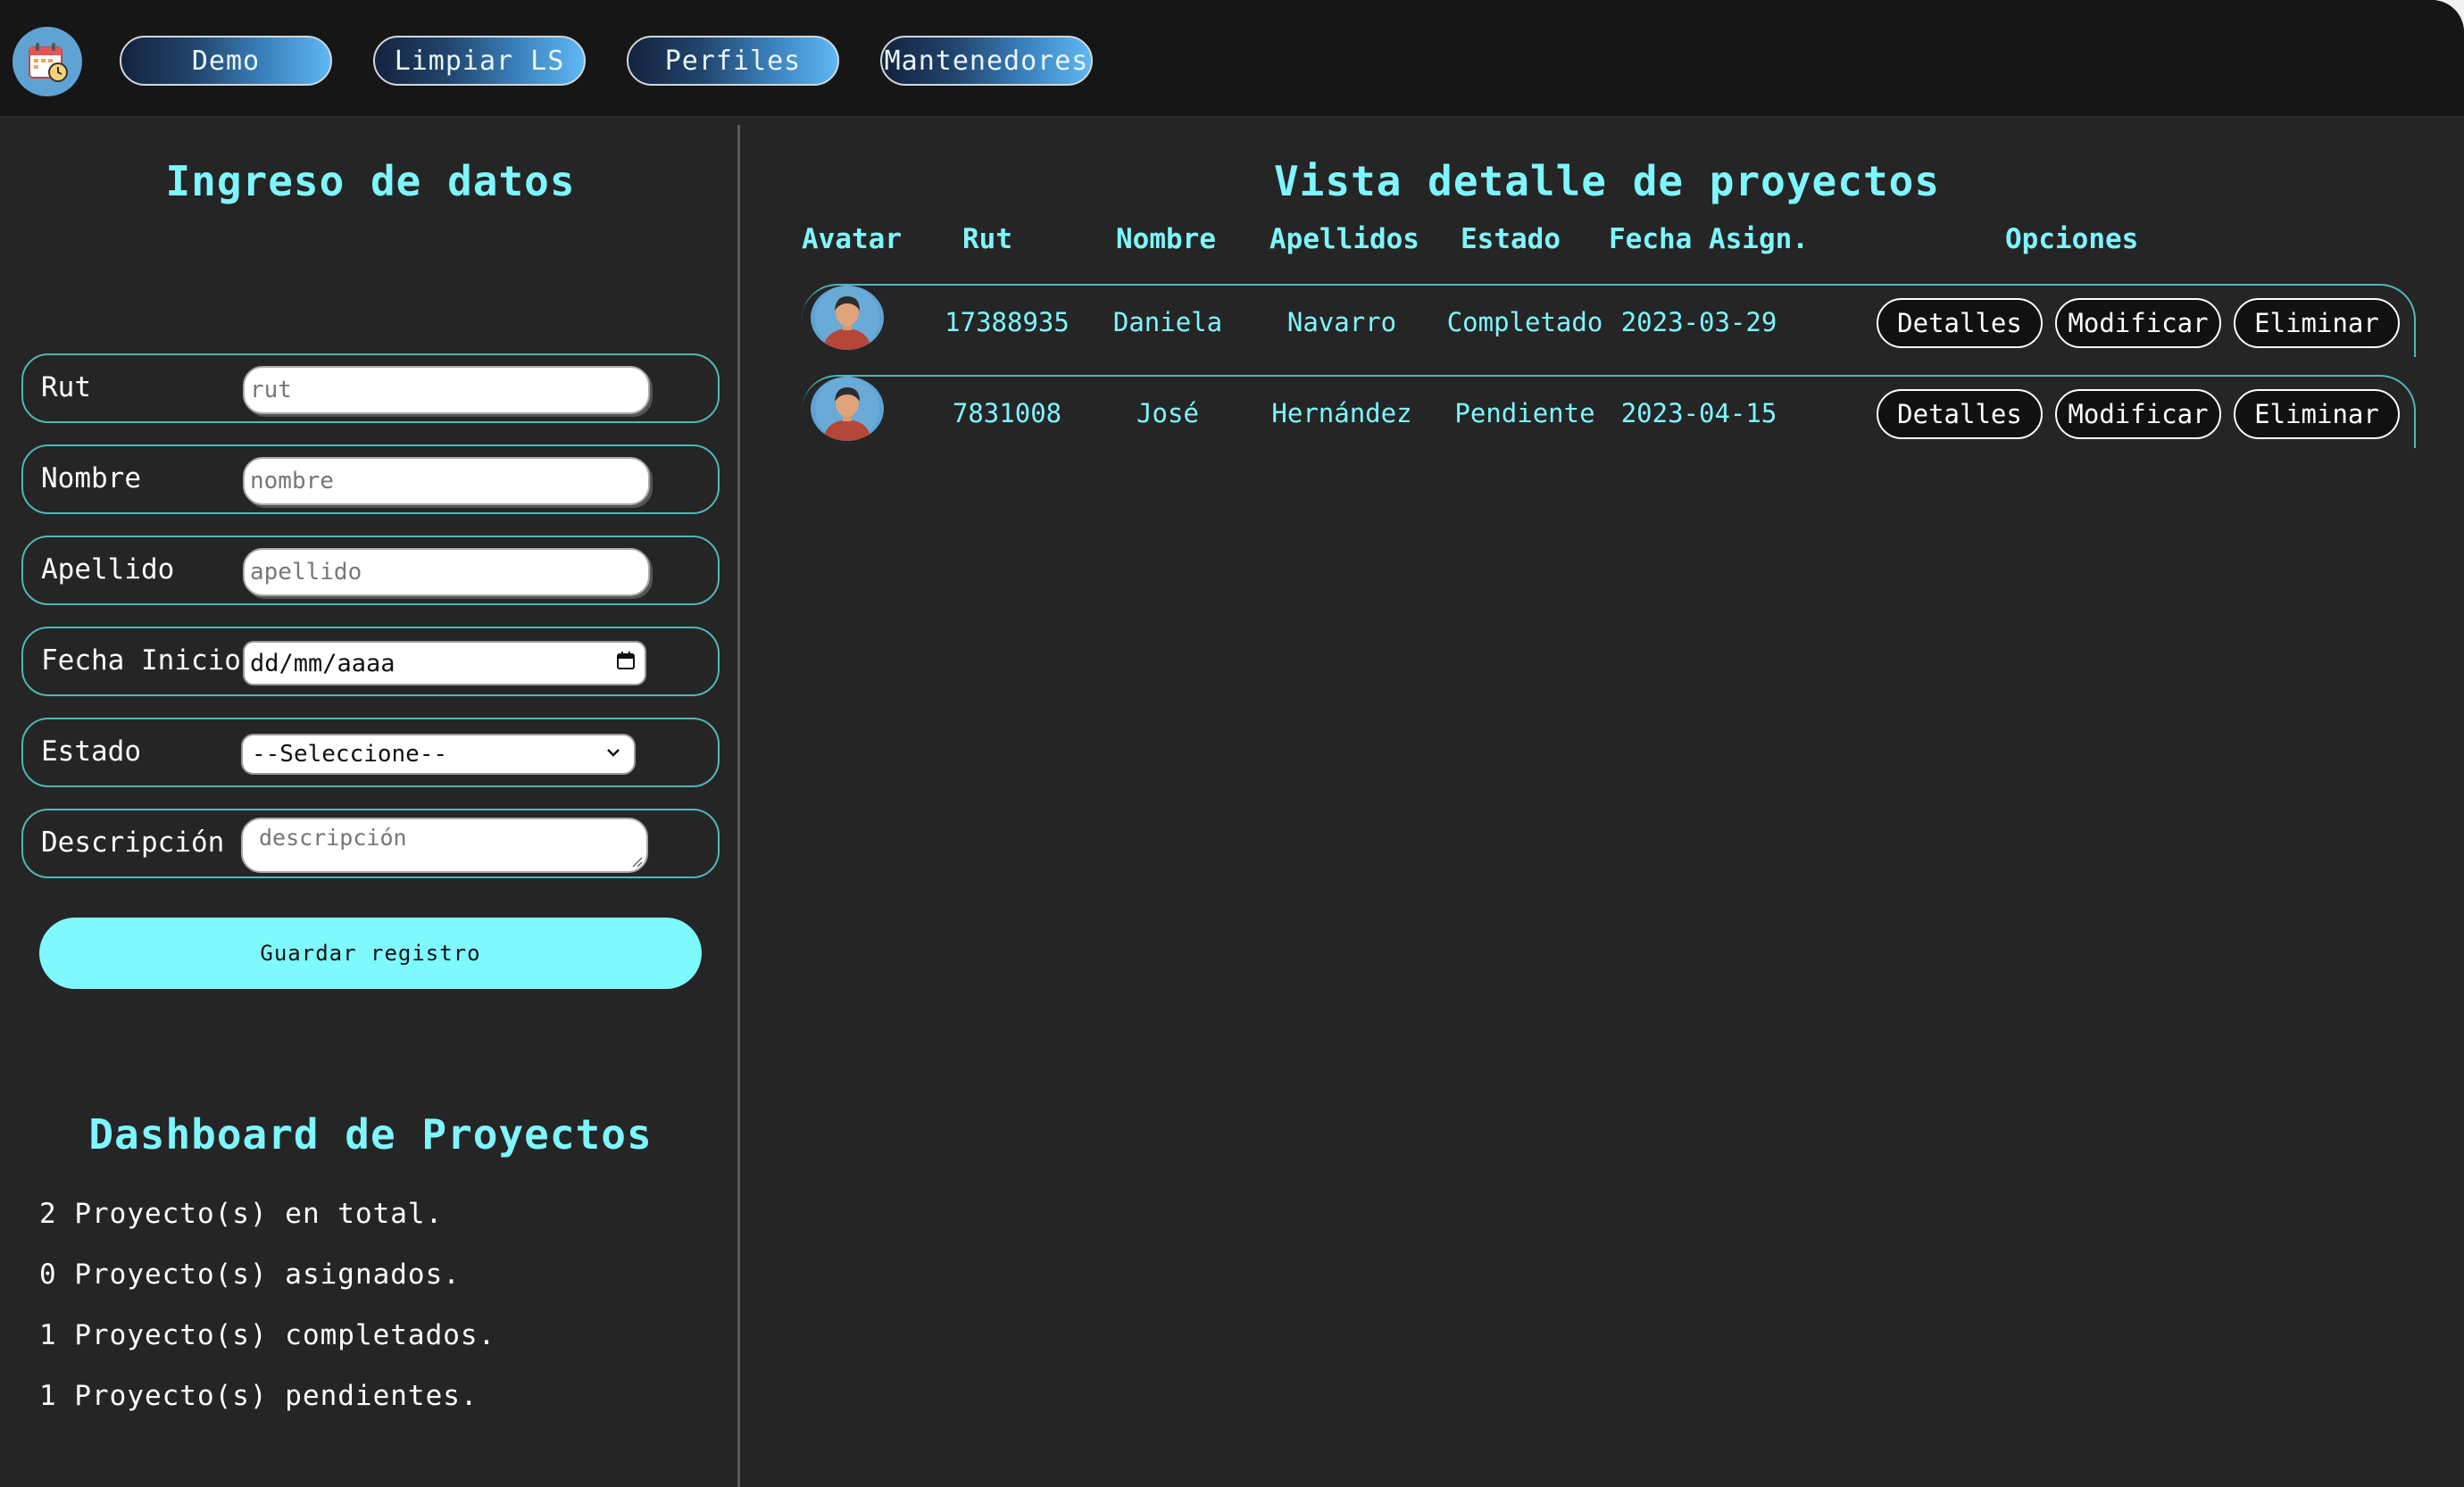 This screenshot has height=1487, width=2464. Describe the element at coordinates (267, 1335) in the screenshot. I see `stat-completados: 1 Proyecto(s) completados.` at that location.